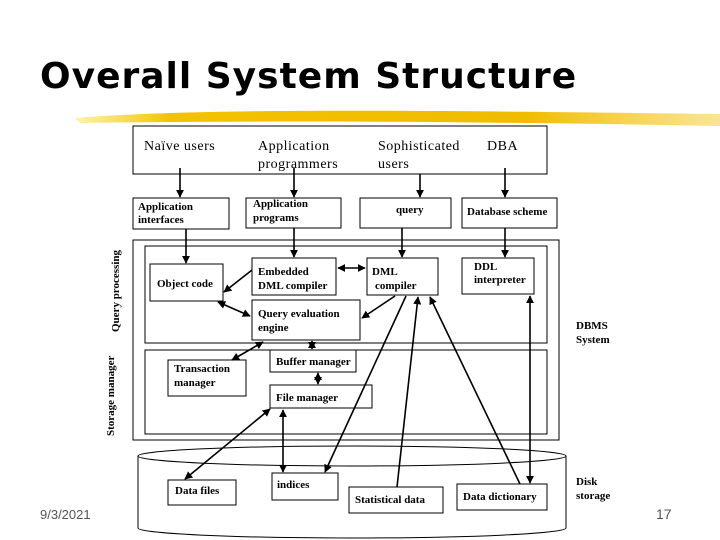  What do you see at coordinates (116, 291) in the screenshot?
I see `query-processing-label: Query processing` at bounding box center [116, 291].